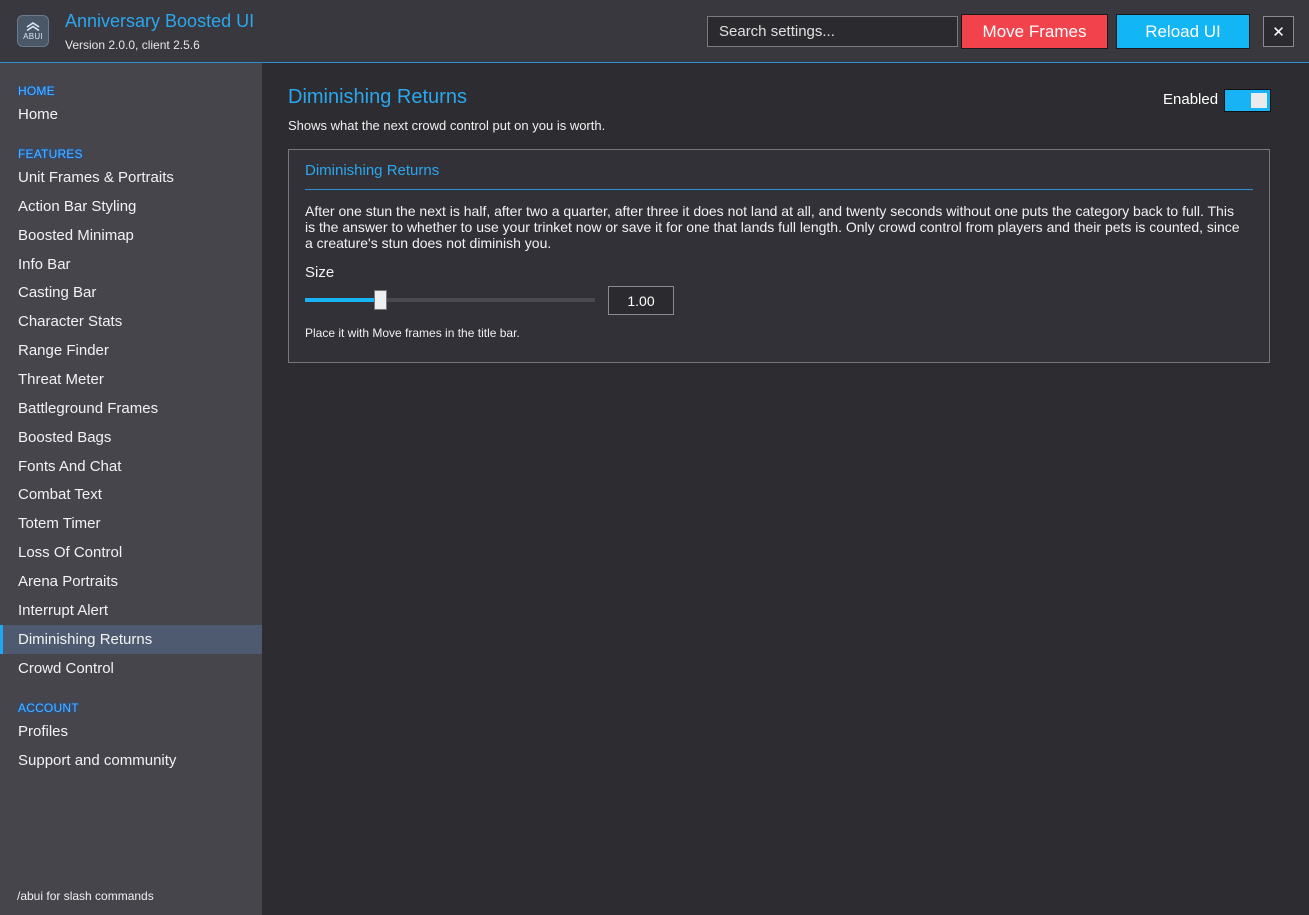  What do you see at coordinates (1034, 31) in the screenshot?
I see `move-frames-button: Move Frames` at bounding box center [1034, 31].